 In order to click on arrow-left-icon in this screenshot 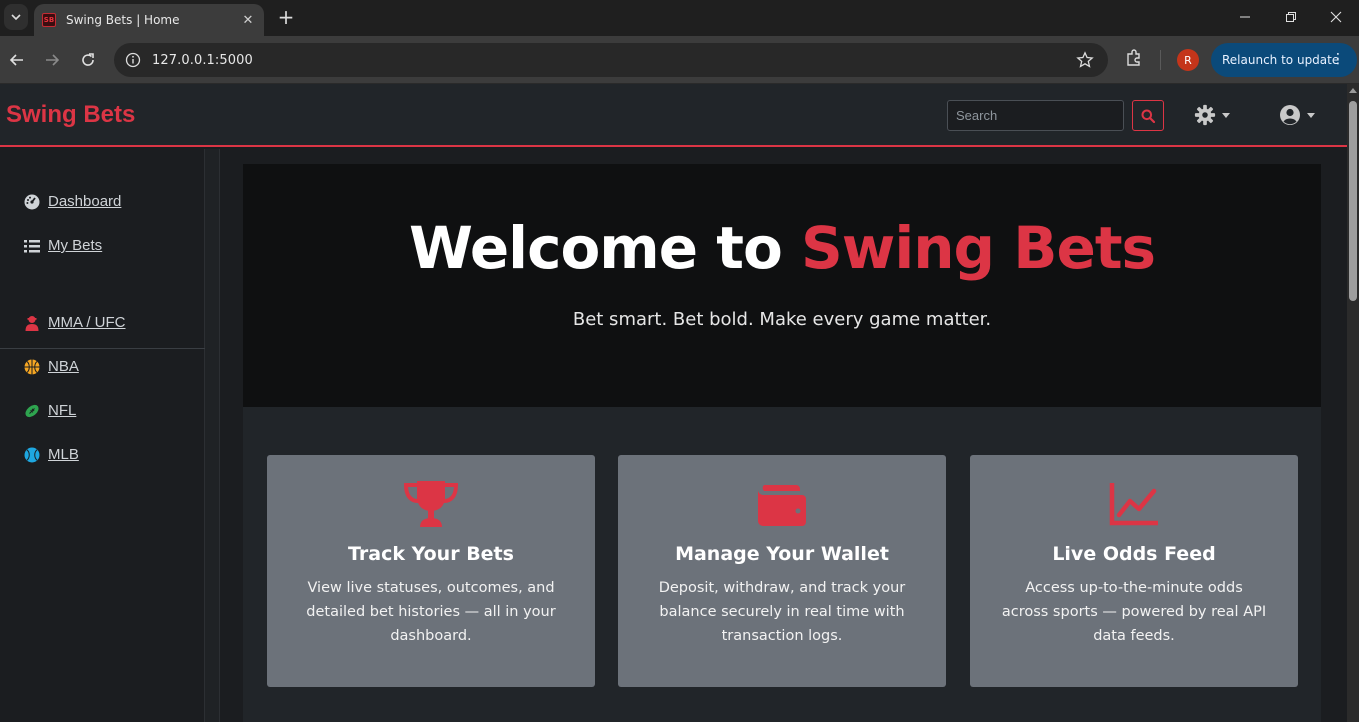, I will do `click(16, 60)`.